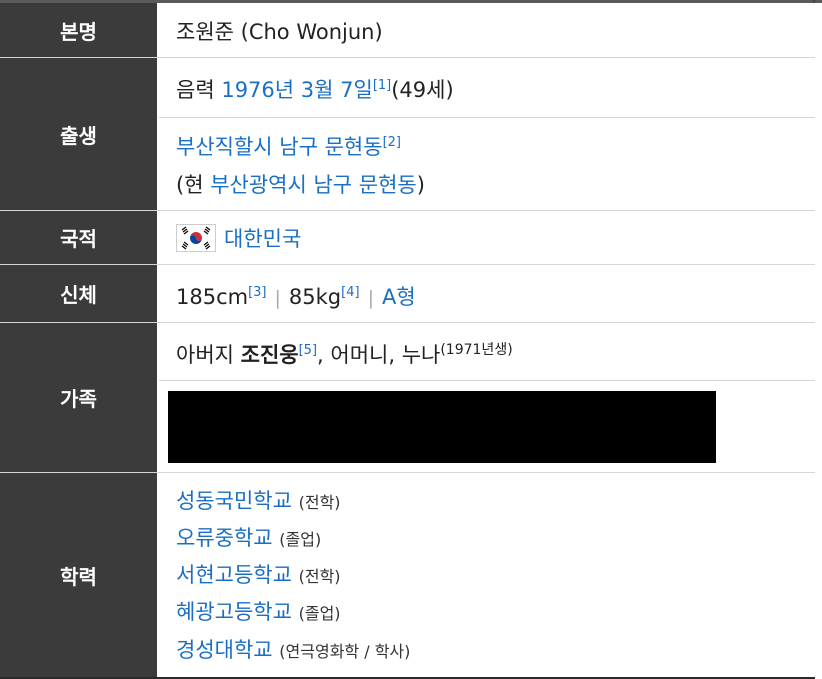 This screenshot has width=822, height=679. I want to click on row-body: 신체 185cm[3] | 85kg[4] | A형, so click(407, 293).